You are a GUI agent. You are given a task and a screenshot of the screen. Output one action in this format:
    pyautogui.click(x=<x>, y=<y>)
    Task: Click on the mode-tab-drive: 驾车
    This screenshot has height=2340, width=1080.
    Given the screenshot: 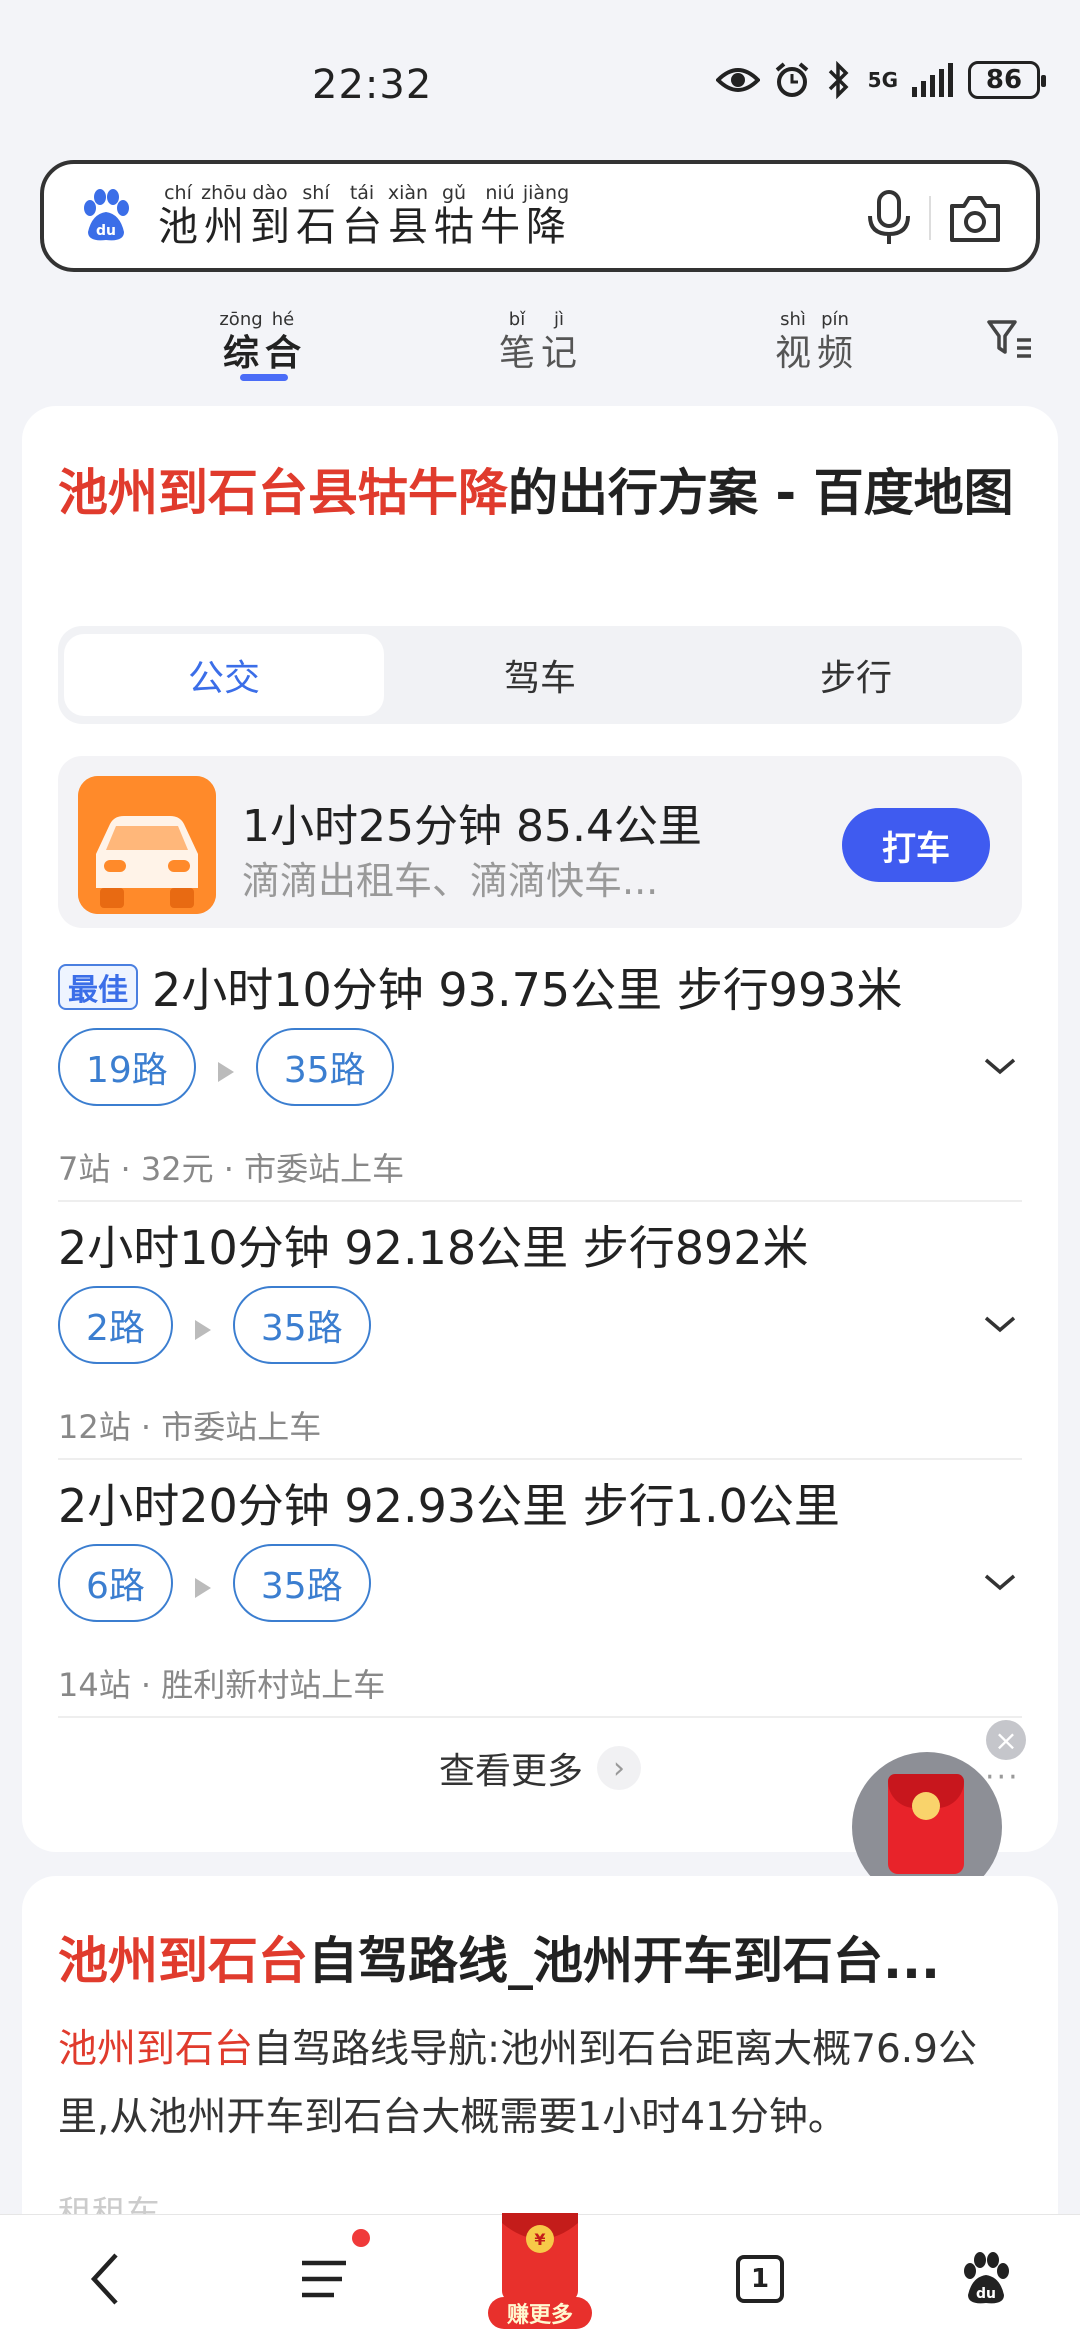 What is the action you would take?
    pyautogui.click(x=540, y=675)
    